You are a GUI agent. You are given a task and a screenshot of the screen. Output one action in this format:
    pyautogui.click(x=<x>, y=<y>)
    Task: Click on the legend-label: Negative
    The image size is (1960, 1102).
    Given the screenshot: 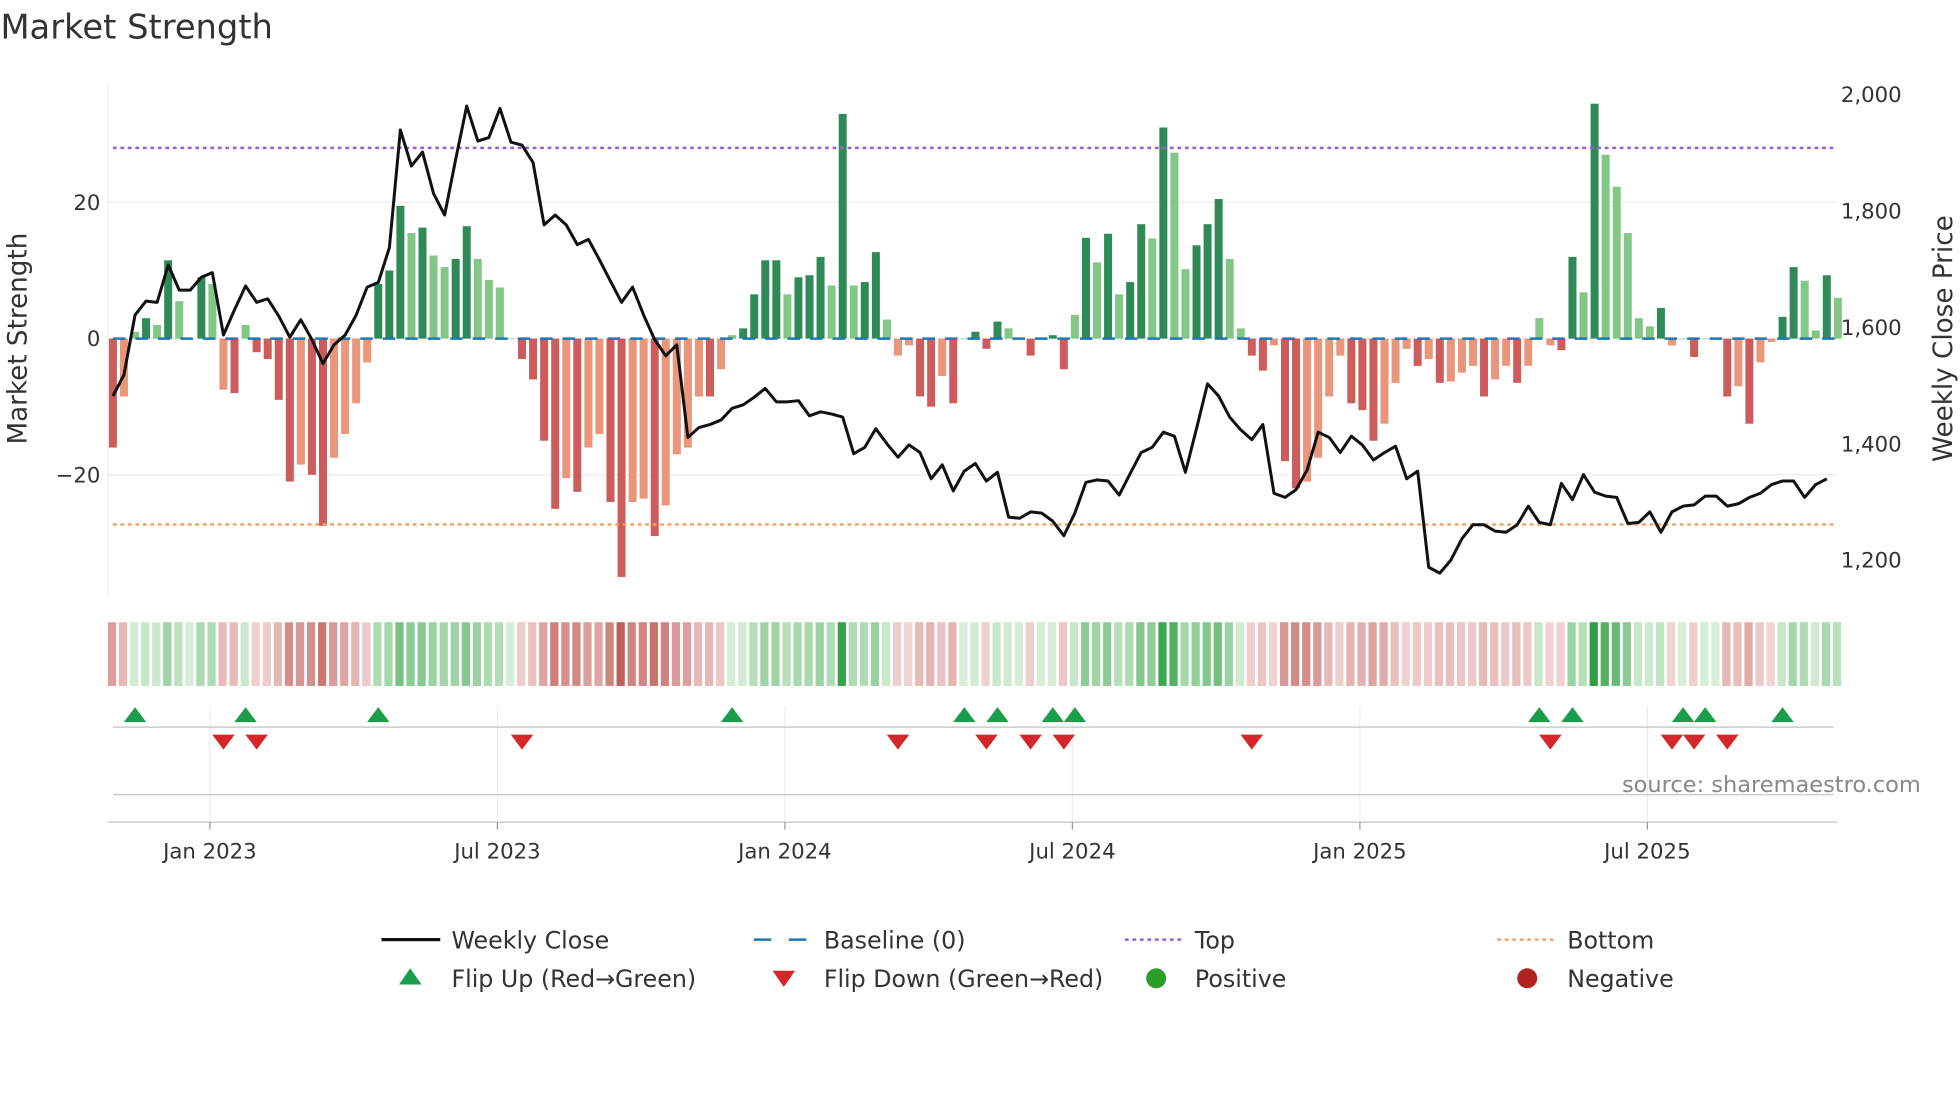 What is the action you would take?
    pyautogui.click(x=1620, y=979)
    